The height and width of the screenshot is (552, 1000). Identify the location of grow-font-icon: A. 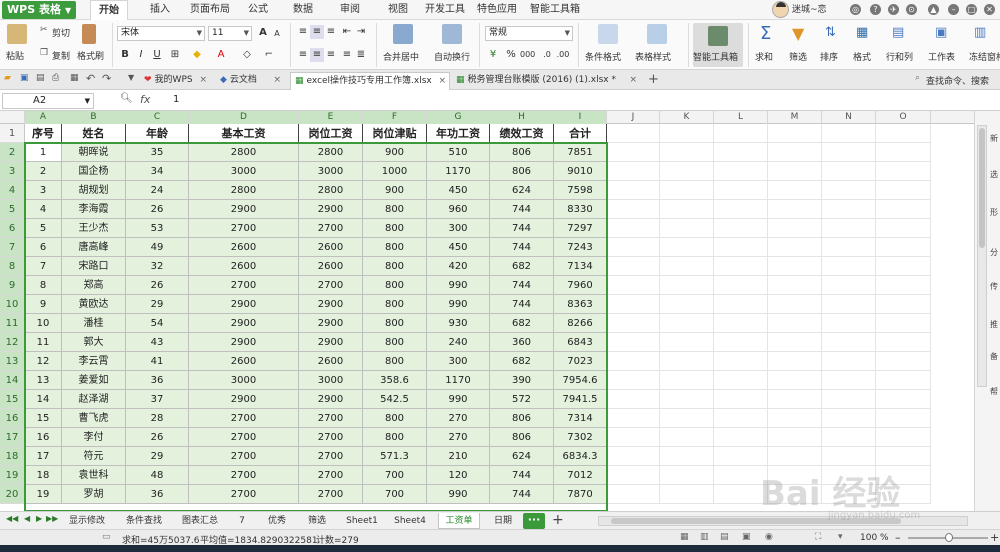
(263, 33).